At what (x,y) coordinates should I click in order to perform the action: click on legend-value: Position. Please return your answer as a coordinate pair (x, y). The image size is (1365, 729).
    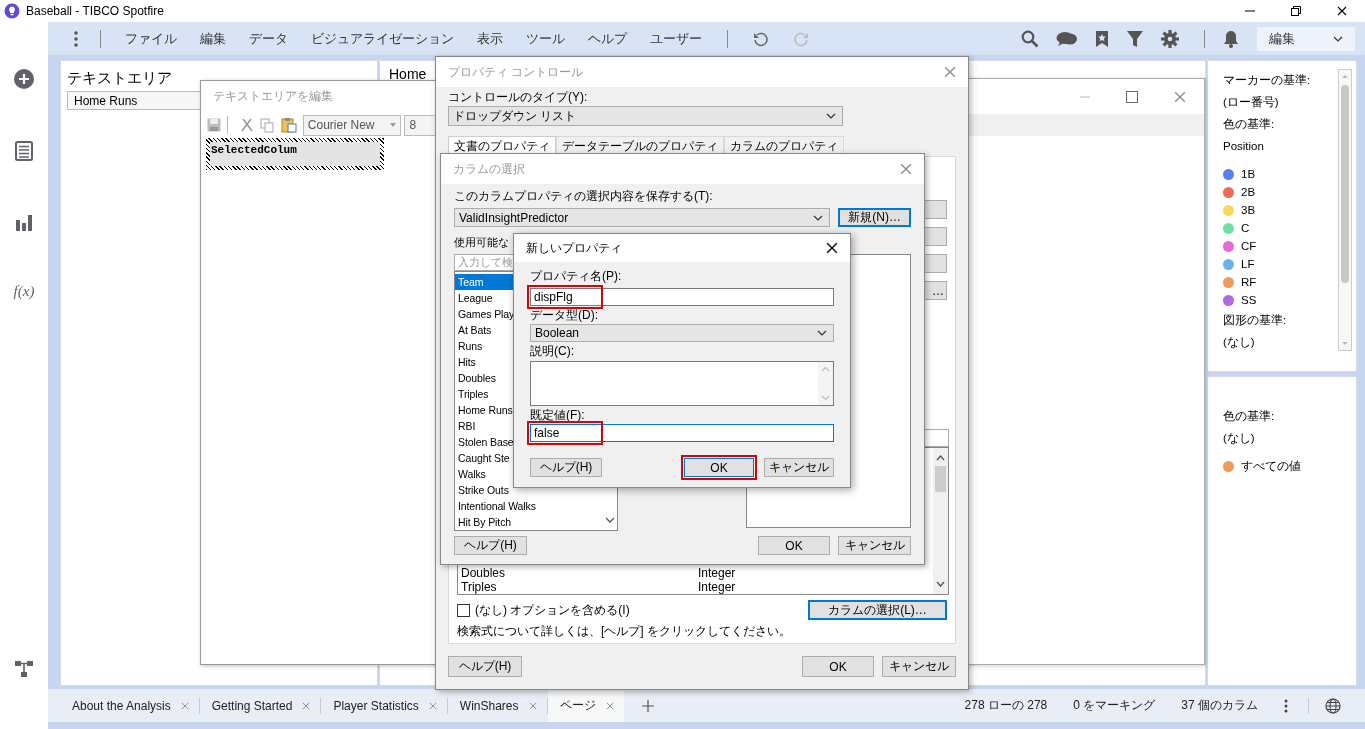
    Looking at the image, I should click on (1244, 146).